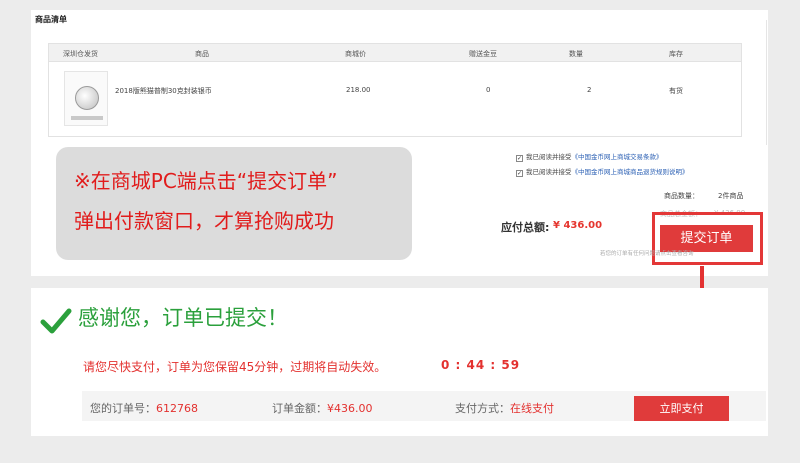 This screenshot has height=463, width=800. Describe the element at coordinates (647, 253) in the screenshot. I see `help-tip: 若您的订单有任何问题请点击查看咨询` at that location.